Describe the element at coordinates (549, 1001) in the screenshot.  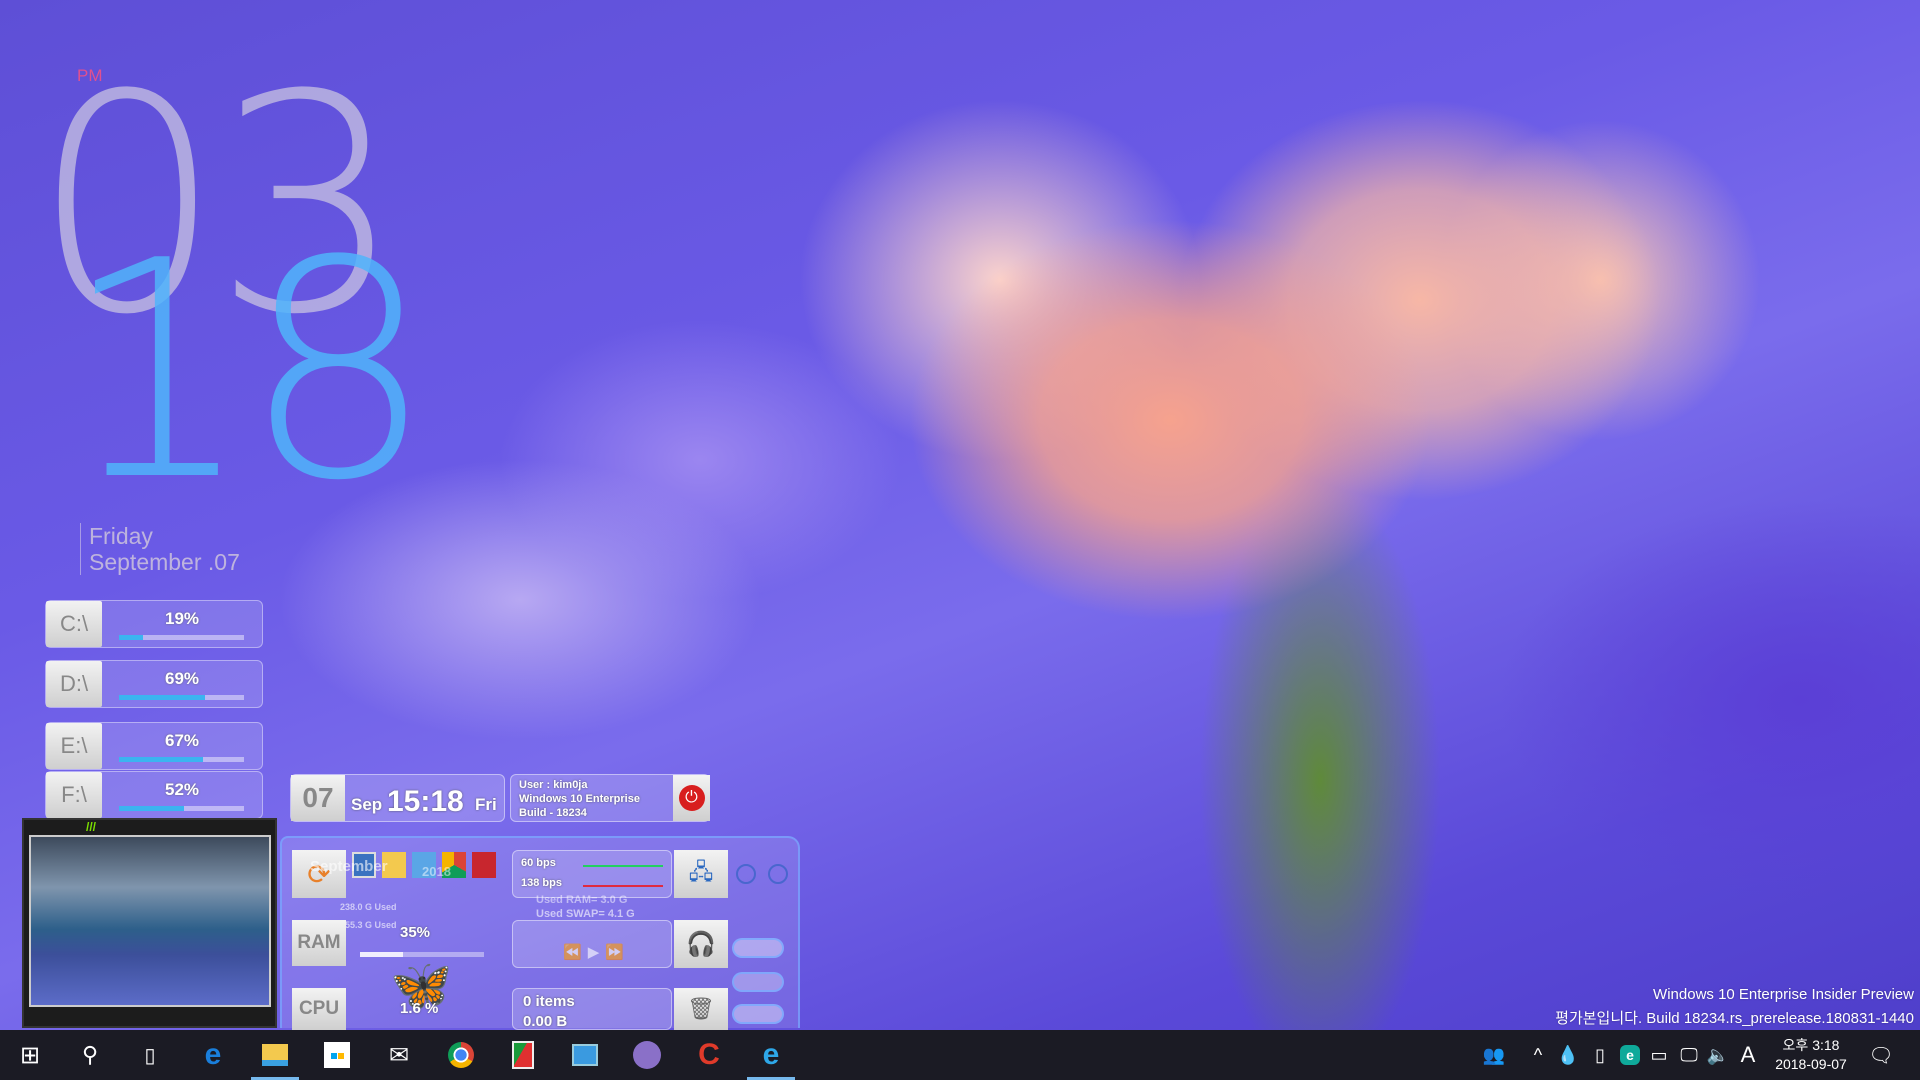
I see `recycle-items: 0 items` at that location.